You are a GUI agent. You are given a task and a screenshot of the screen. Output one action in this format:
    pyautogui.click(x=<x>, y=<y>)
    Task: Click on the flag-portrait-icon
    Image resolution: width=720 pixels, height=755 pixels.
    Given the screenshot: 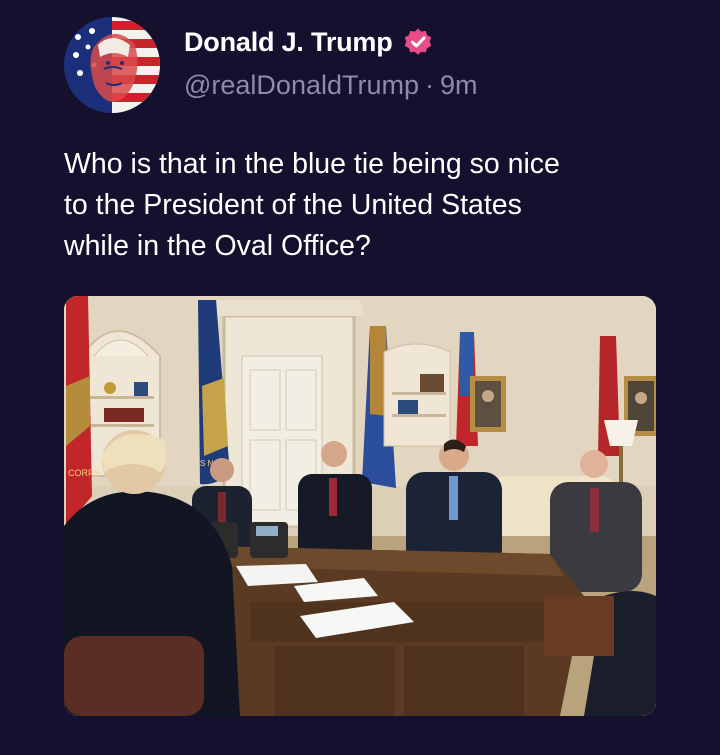 What is the action you would take?
    pyautogui.click(x=112, y=65)
    